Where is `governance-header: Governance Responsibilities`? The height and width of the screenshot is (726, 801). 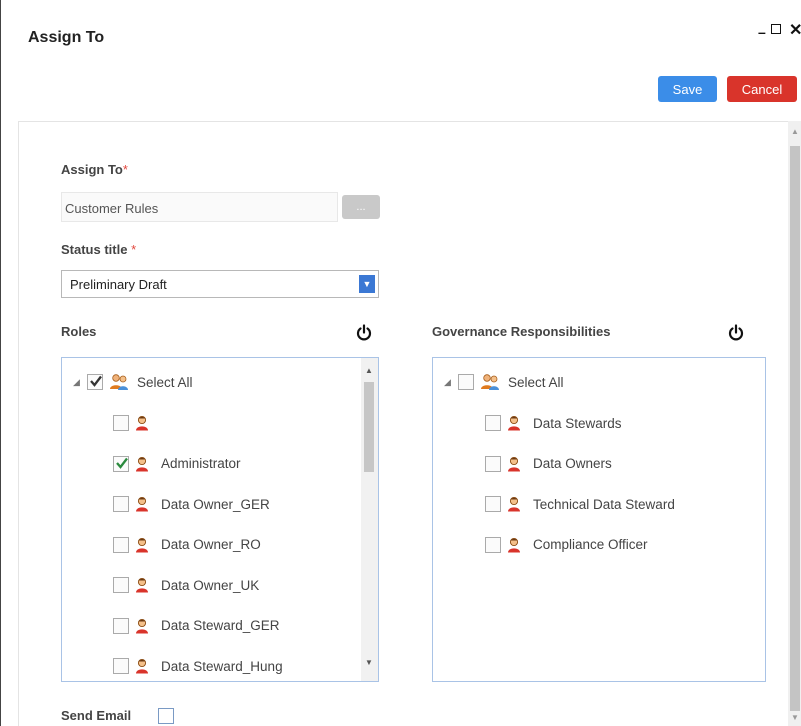
governance-header: Governance Responsibilities is located at coordinates (521, 331).